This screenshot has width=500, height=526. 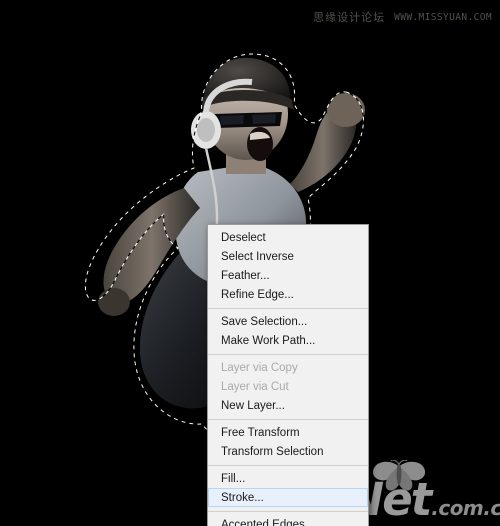 I want to click on watermark-url-text: WWW.MISSYUAN.COM, so click(x=443, y=17).